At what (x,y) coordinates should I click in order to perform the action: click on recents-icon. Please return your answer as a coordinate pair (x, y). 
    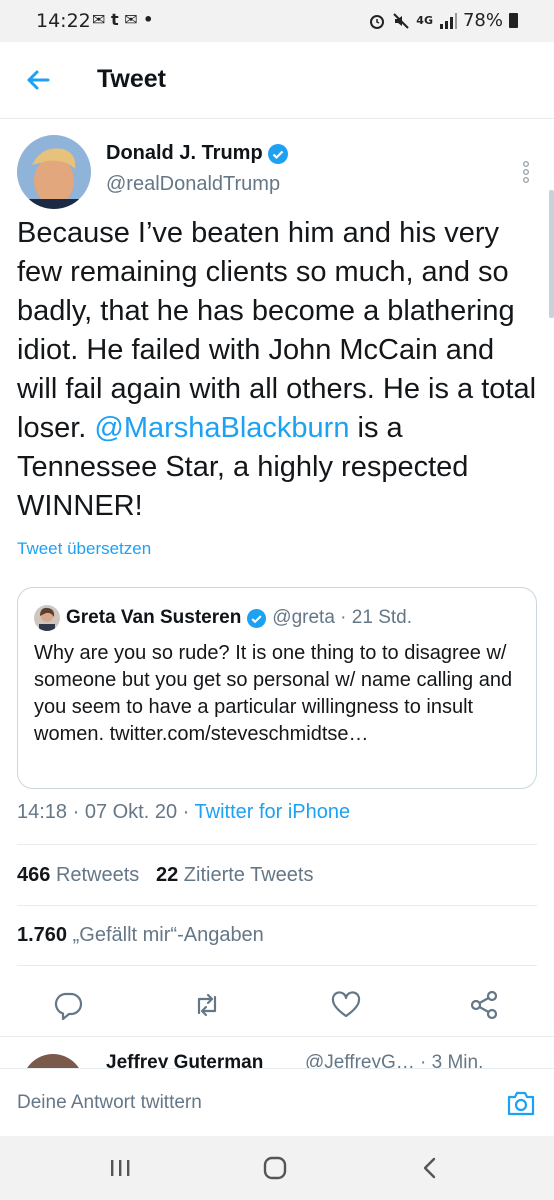
    Looking at the image, I should click on (120, 1168).